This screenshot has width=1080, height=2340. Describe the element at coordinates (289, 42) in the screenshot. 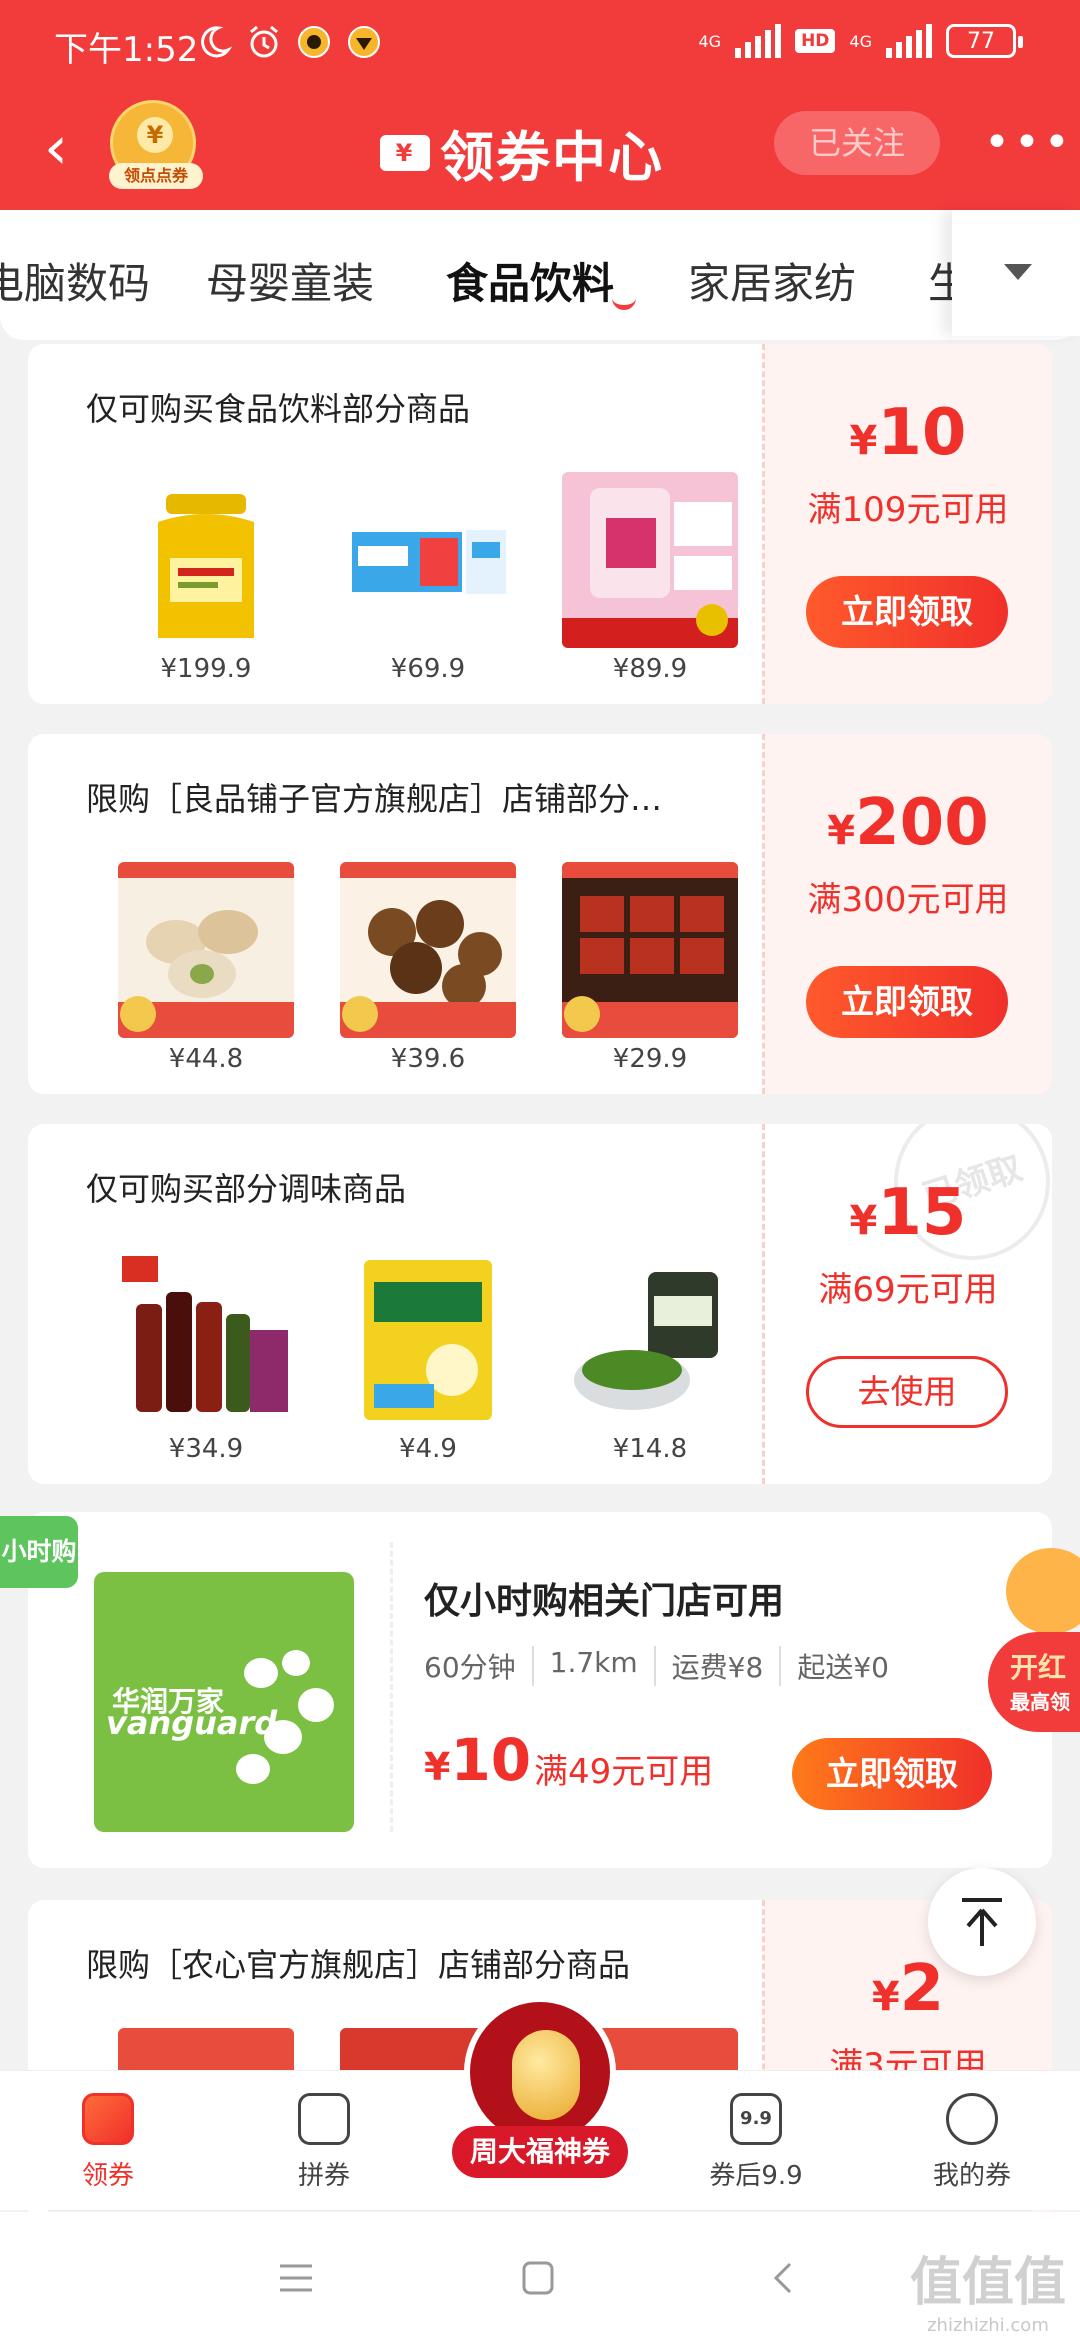

I see `status-icons` at that location.